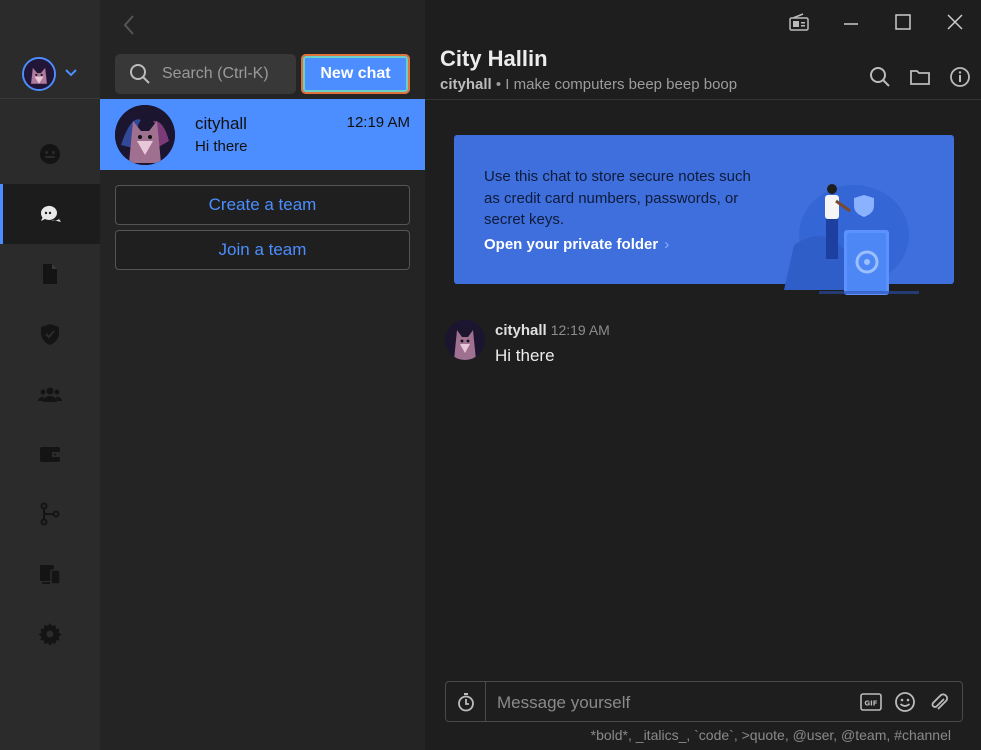 The height and width of the screenshot is (750, 981). I want to click on message-avatar, so click(465, 340).